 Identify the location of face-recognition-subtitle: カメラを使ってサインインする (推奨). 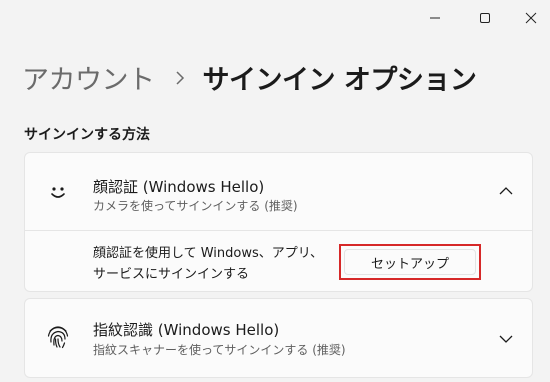
(195, 206).